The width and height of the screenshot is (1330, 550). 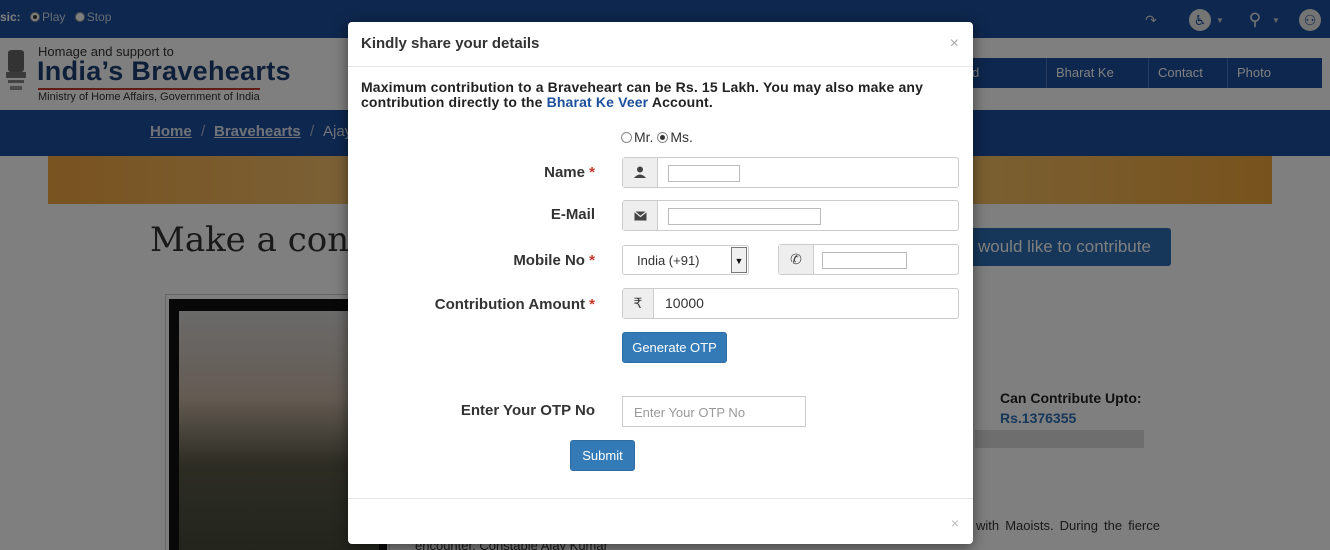 I want to click on name-input, so click(x=704, y=173).